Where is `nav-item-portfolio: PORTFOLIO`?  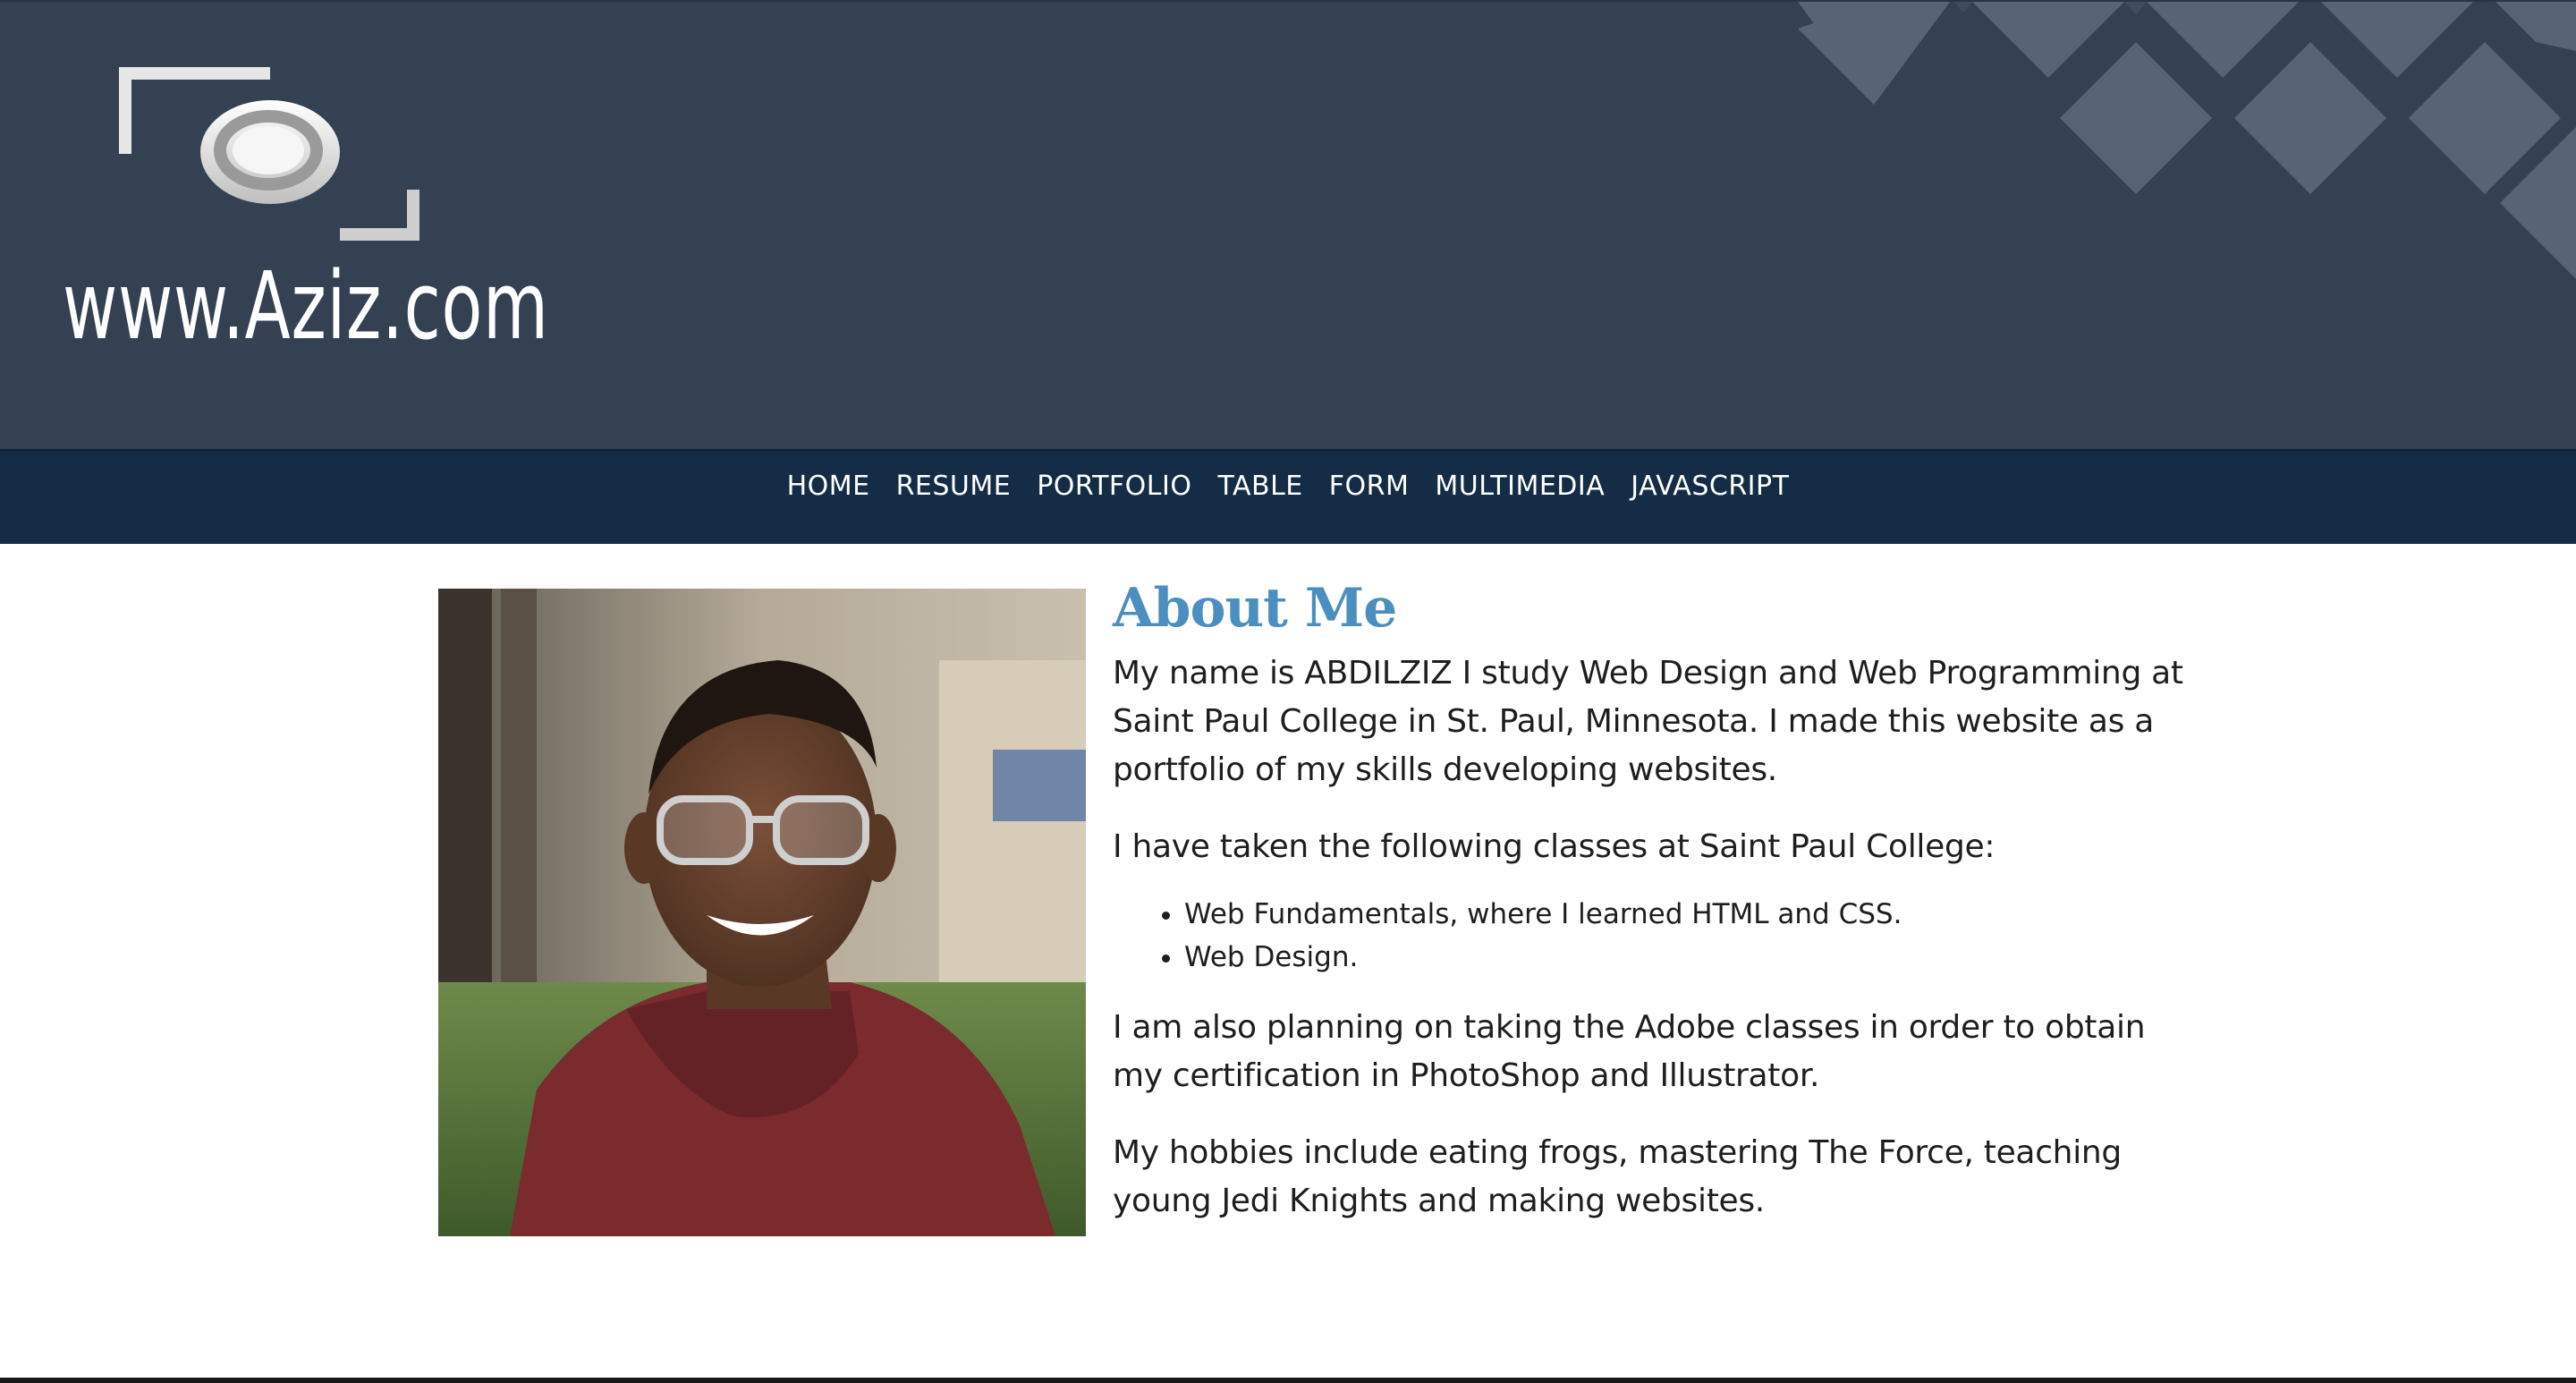
nav-item-portfolio: PORTFOLIO is located at coordinates (1114, 487).